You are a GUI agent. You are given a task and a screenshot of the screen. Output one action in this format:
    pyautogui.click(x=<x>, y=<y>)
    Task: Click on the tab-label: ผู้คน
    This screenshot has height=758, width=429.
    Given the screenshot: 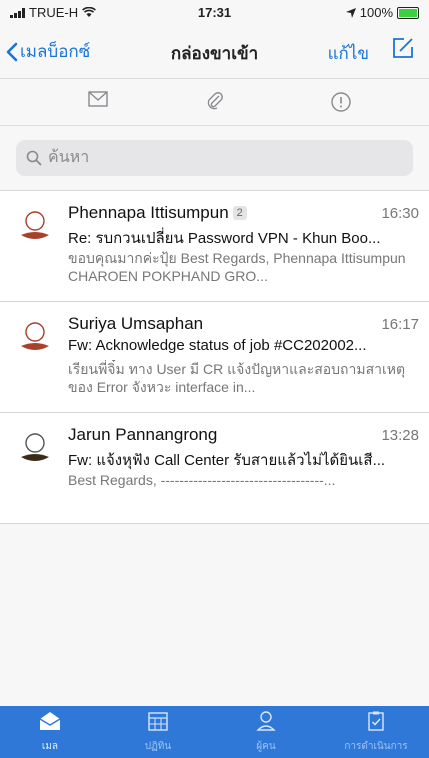 What is the action you would take?
    pyautogui.click(x=266, y=746)
    